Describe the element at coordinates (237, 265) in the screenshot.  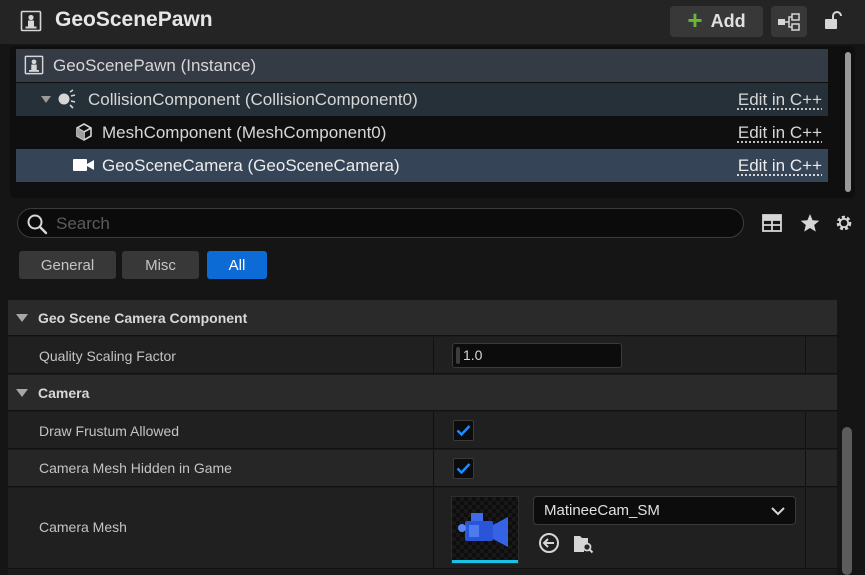
I see `filter-tab-all: All` at that location.